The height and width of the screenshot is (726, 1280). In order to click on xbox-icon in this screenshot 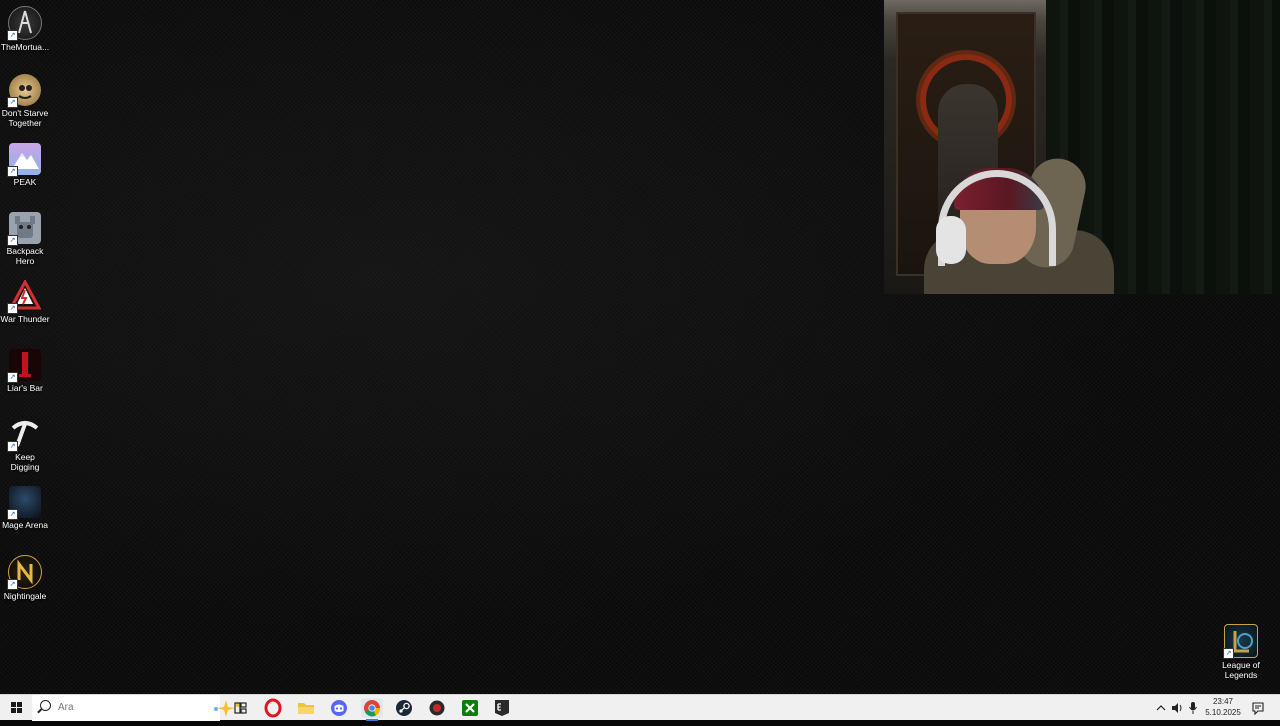, I will do `click(470, 708)`.